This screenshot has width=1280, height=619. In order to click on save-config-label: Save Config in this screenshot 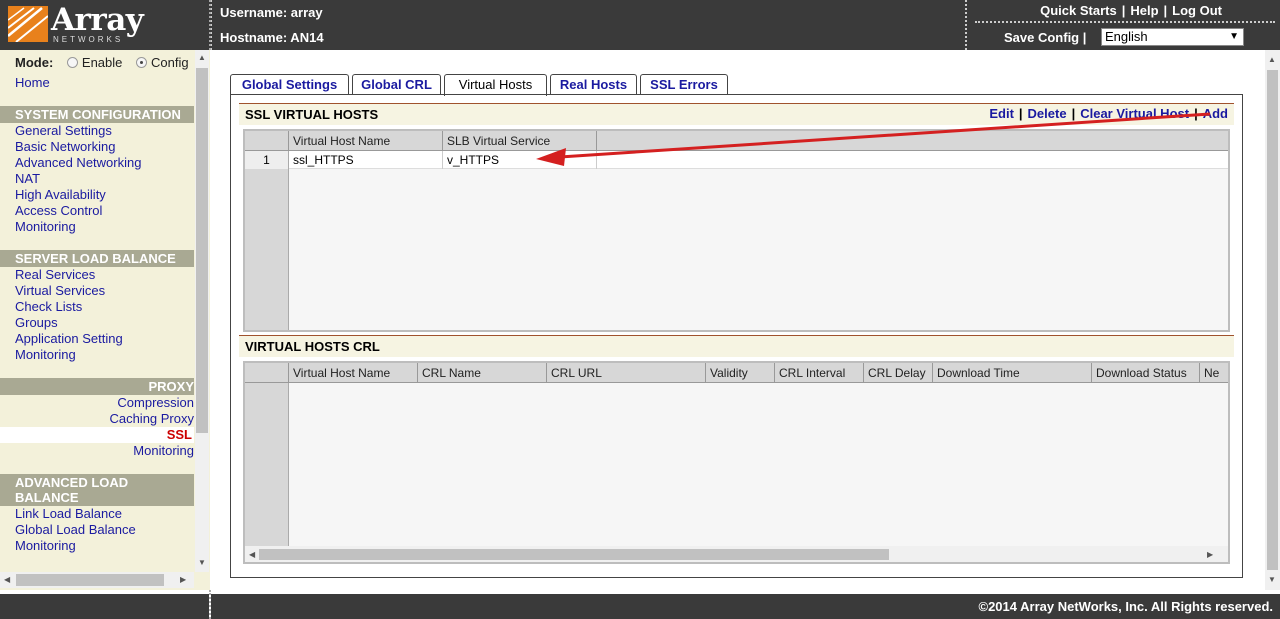, I will do `click(1042, 37)`.